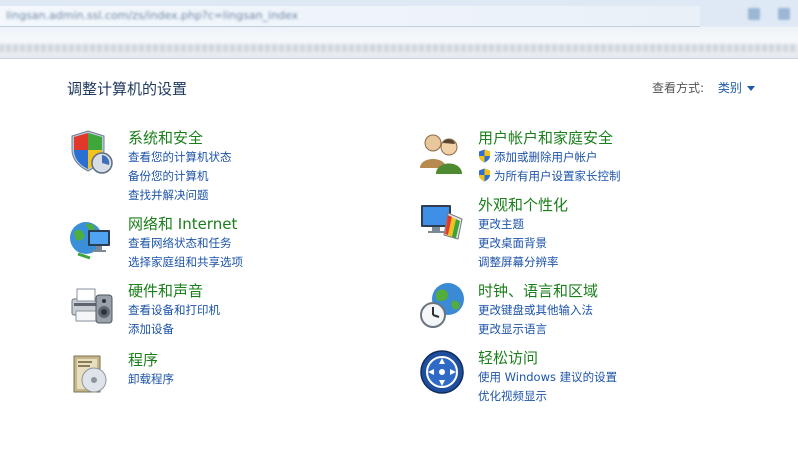 This screenshot has width=798, height=452. What do you see at coordinates (92, 152) in the screenshot?
I see `shield-icon` at bounding box center [92, 152].